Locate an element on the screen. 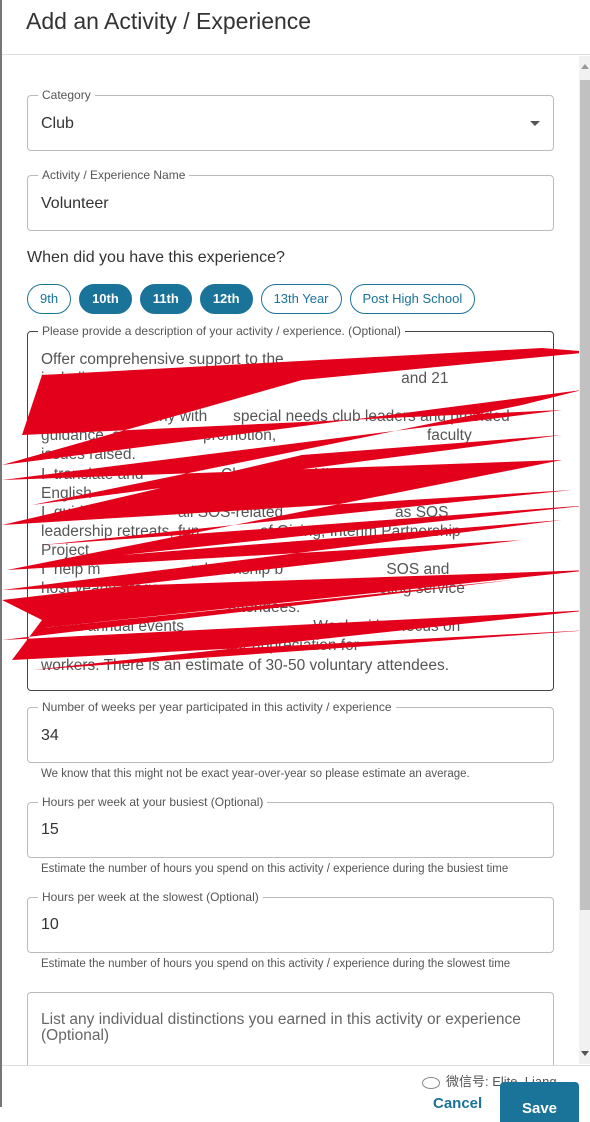 The width and height of the screenshot is (590, 1122). category-label: Category is located at coordinates (66, 95).